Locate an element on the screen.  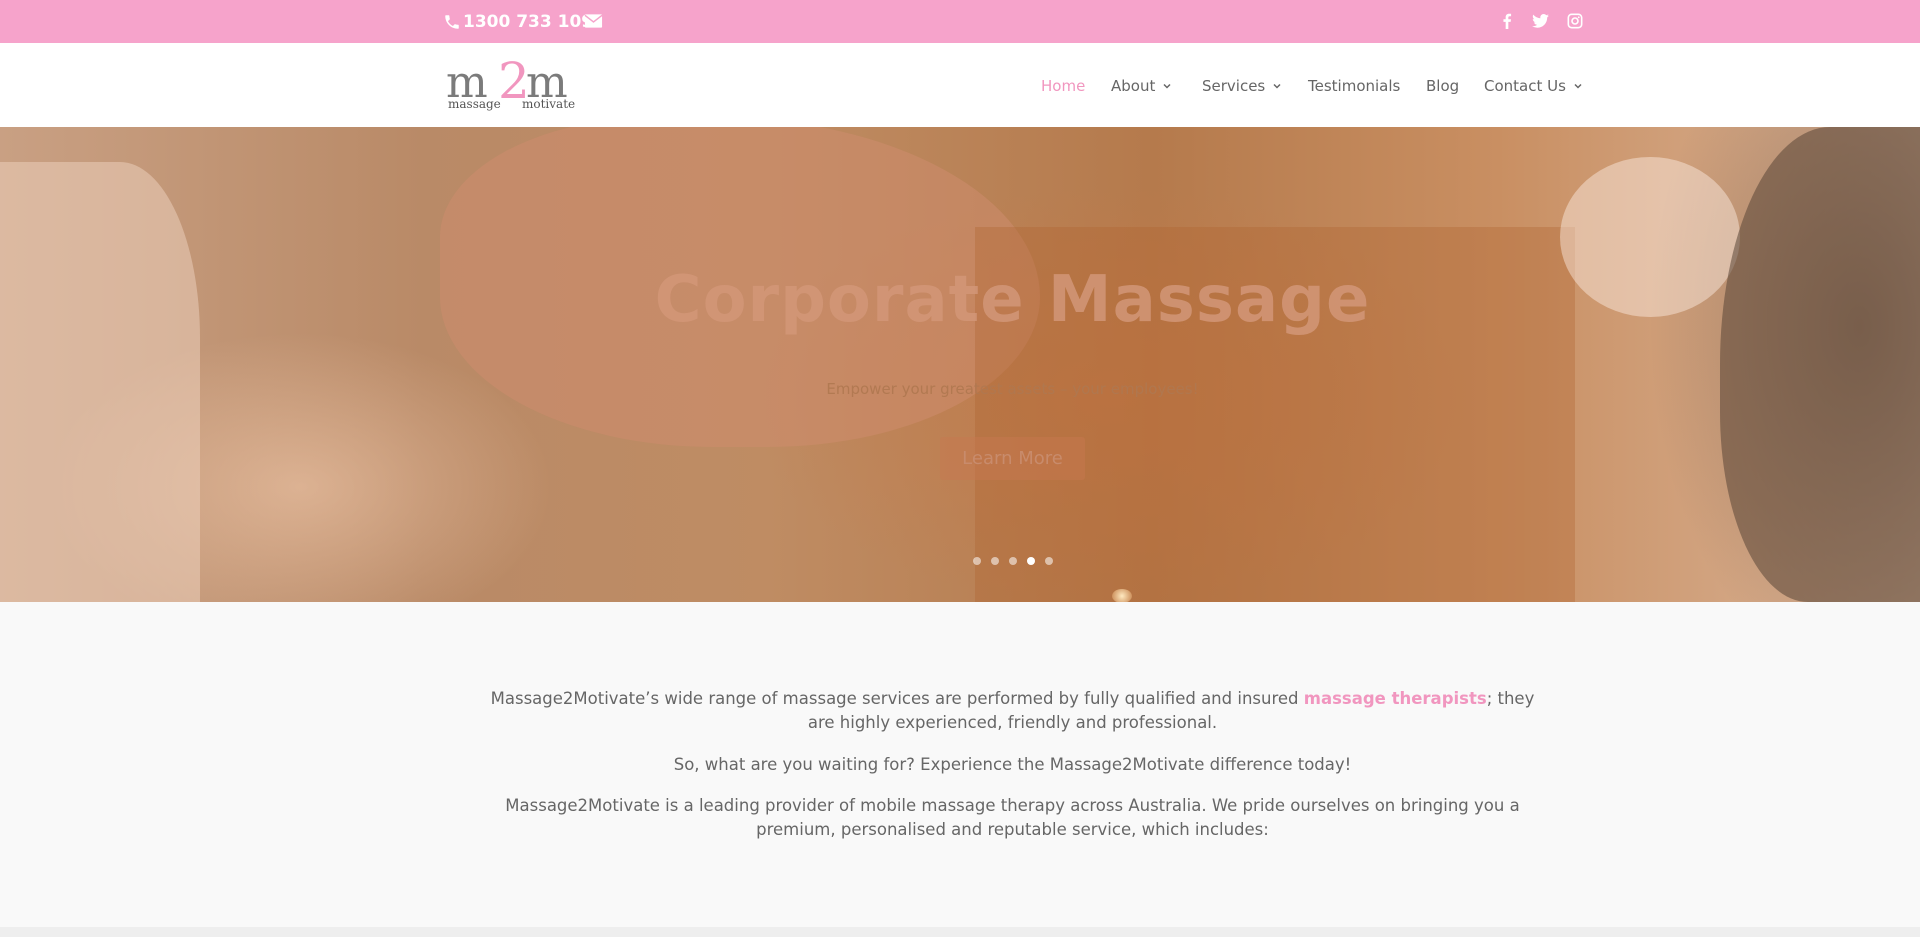
nav-services: Services is located at coordinates (1242, 86).